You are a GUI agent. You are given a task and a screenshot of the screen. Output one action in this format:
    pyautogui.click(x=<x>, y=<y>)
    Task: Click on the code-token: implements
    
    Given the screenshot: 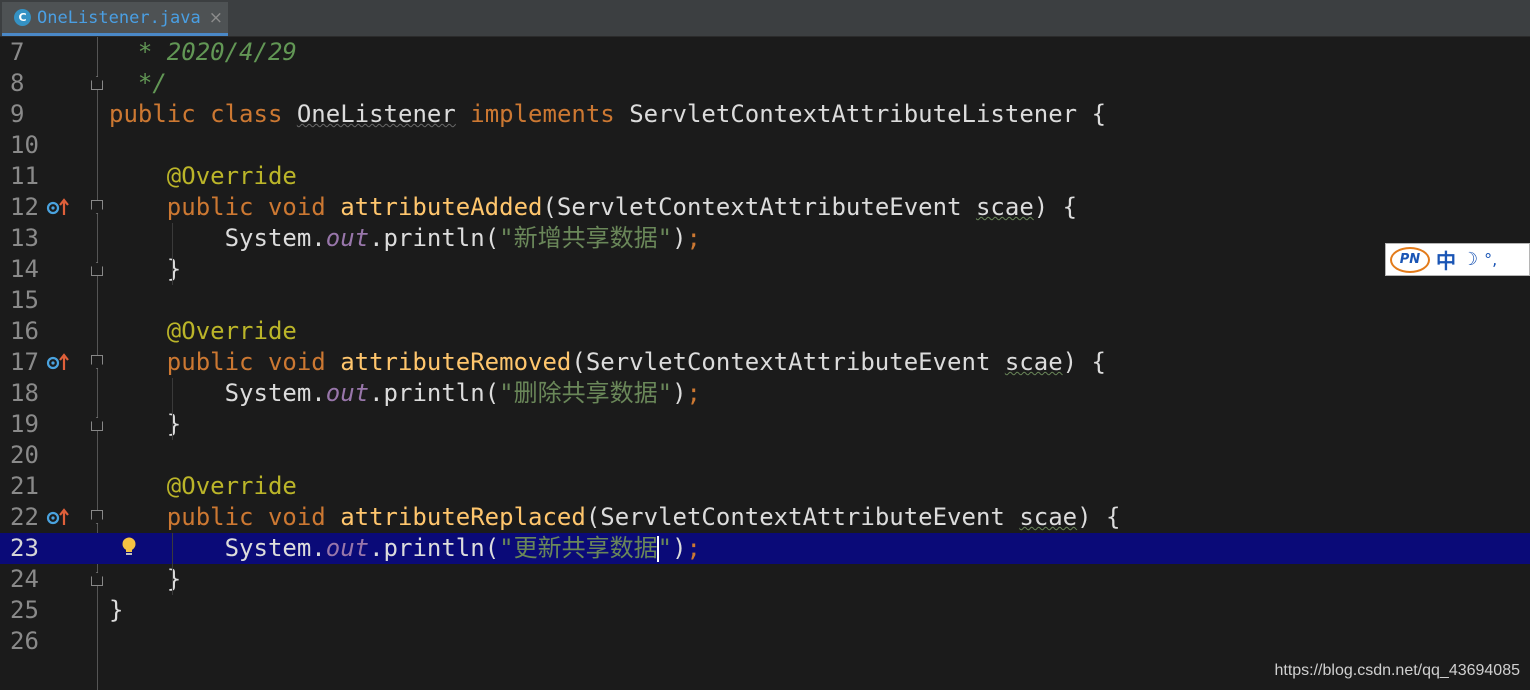 What is the action you would take?
    pyautogui.click(x=542, y=114)
    